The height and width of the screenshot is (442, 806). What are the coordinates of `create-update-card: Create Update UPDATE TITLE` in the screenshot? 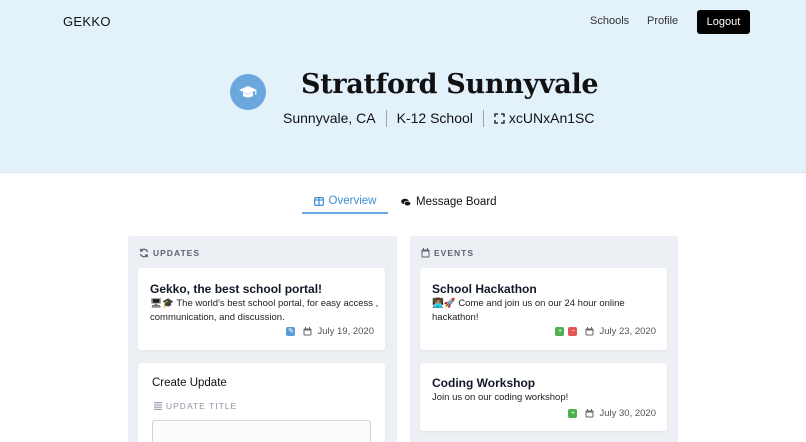 It's located at (261, 402).